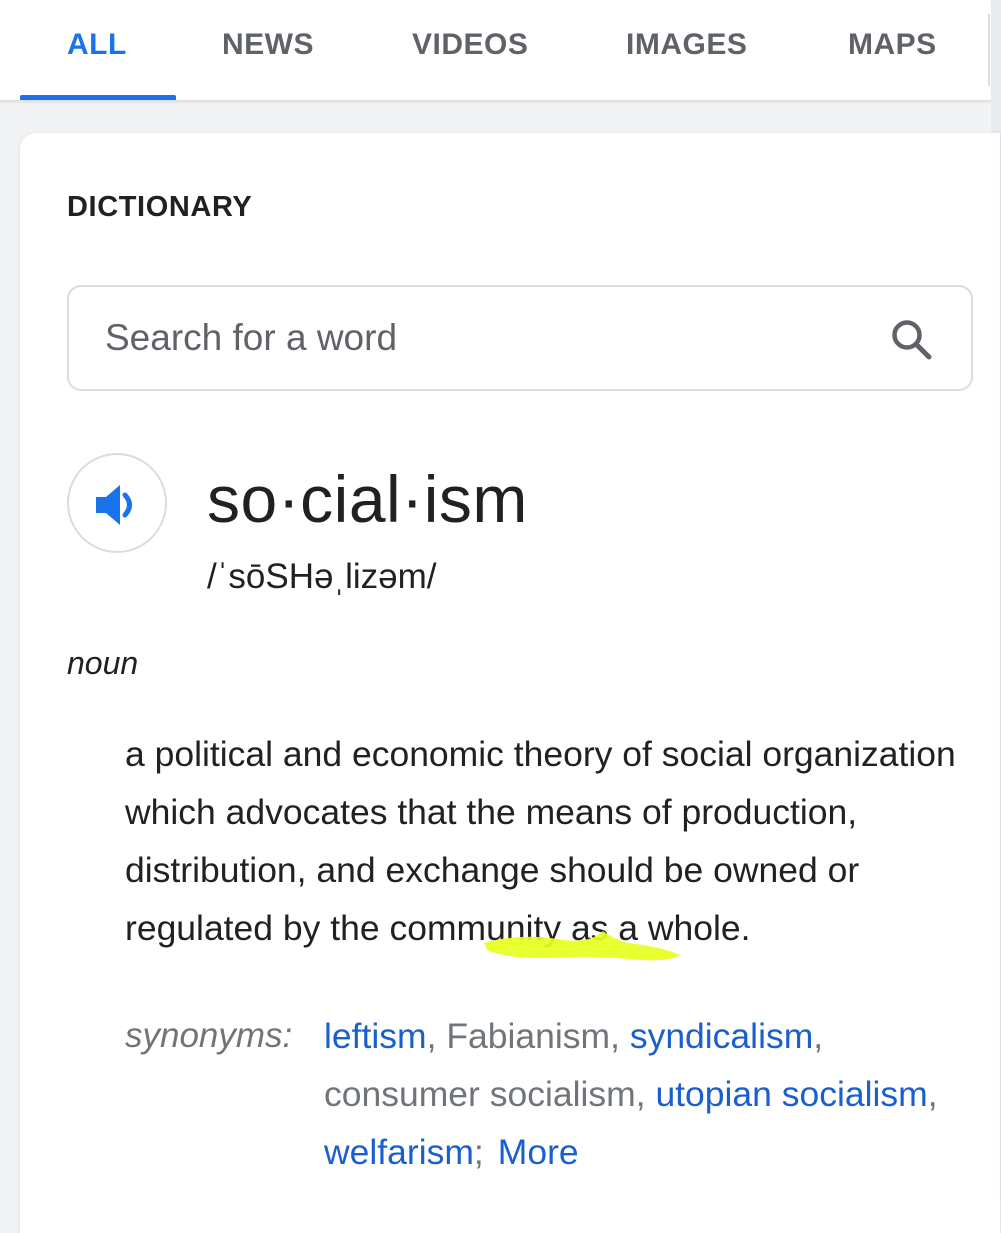 The width and height of the screenshot is (1001, 1233). What do you see at coordinates (114, 505) in the screenshot?
I see `speaker-icon` at bounding box center [114, 505].